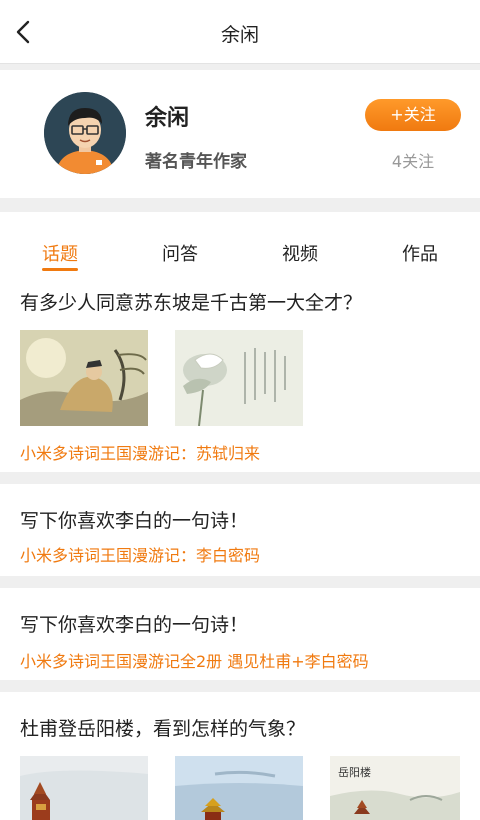 Image resolution: width=480 pixels, height=820 pixels. I want to click on follow-count: 4关注, so click(413, 161).